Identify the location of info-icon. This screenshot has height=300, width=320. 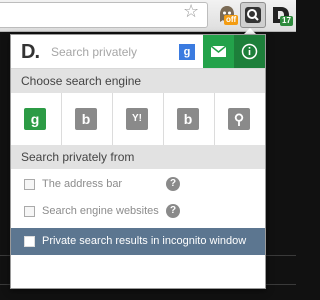
(249, 51).